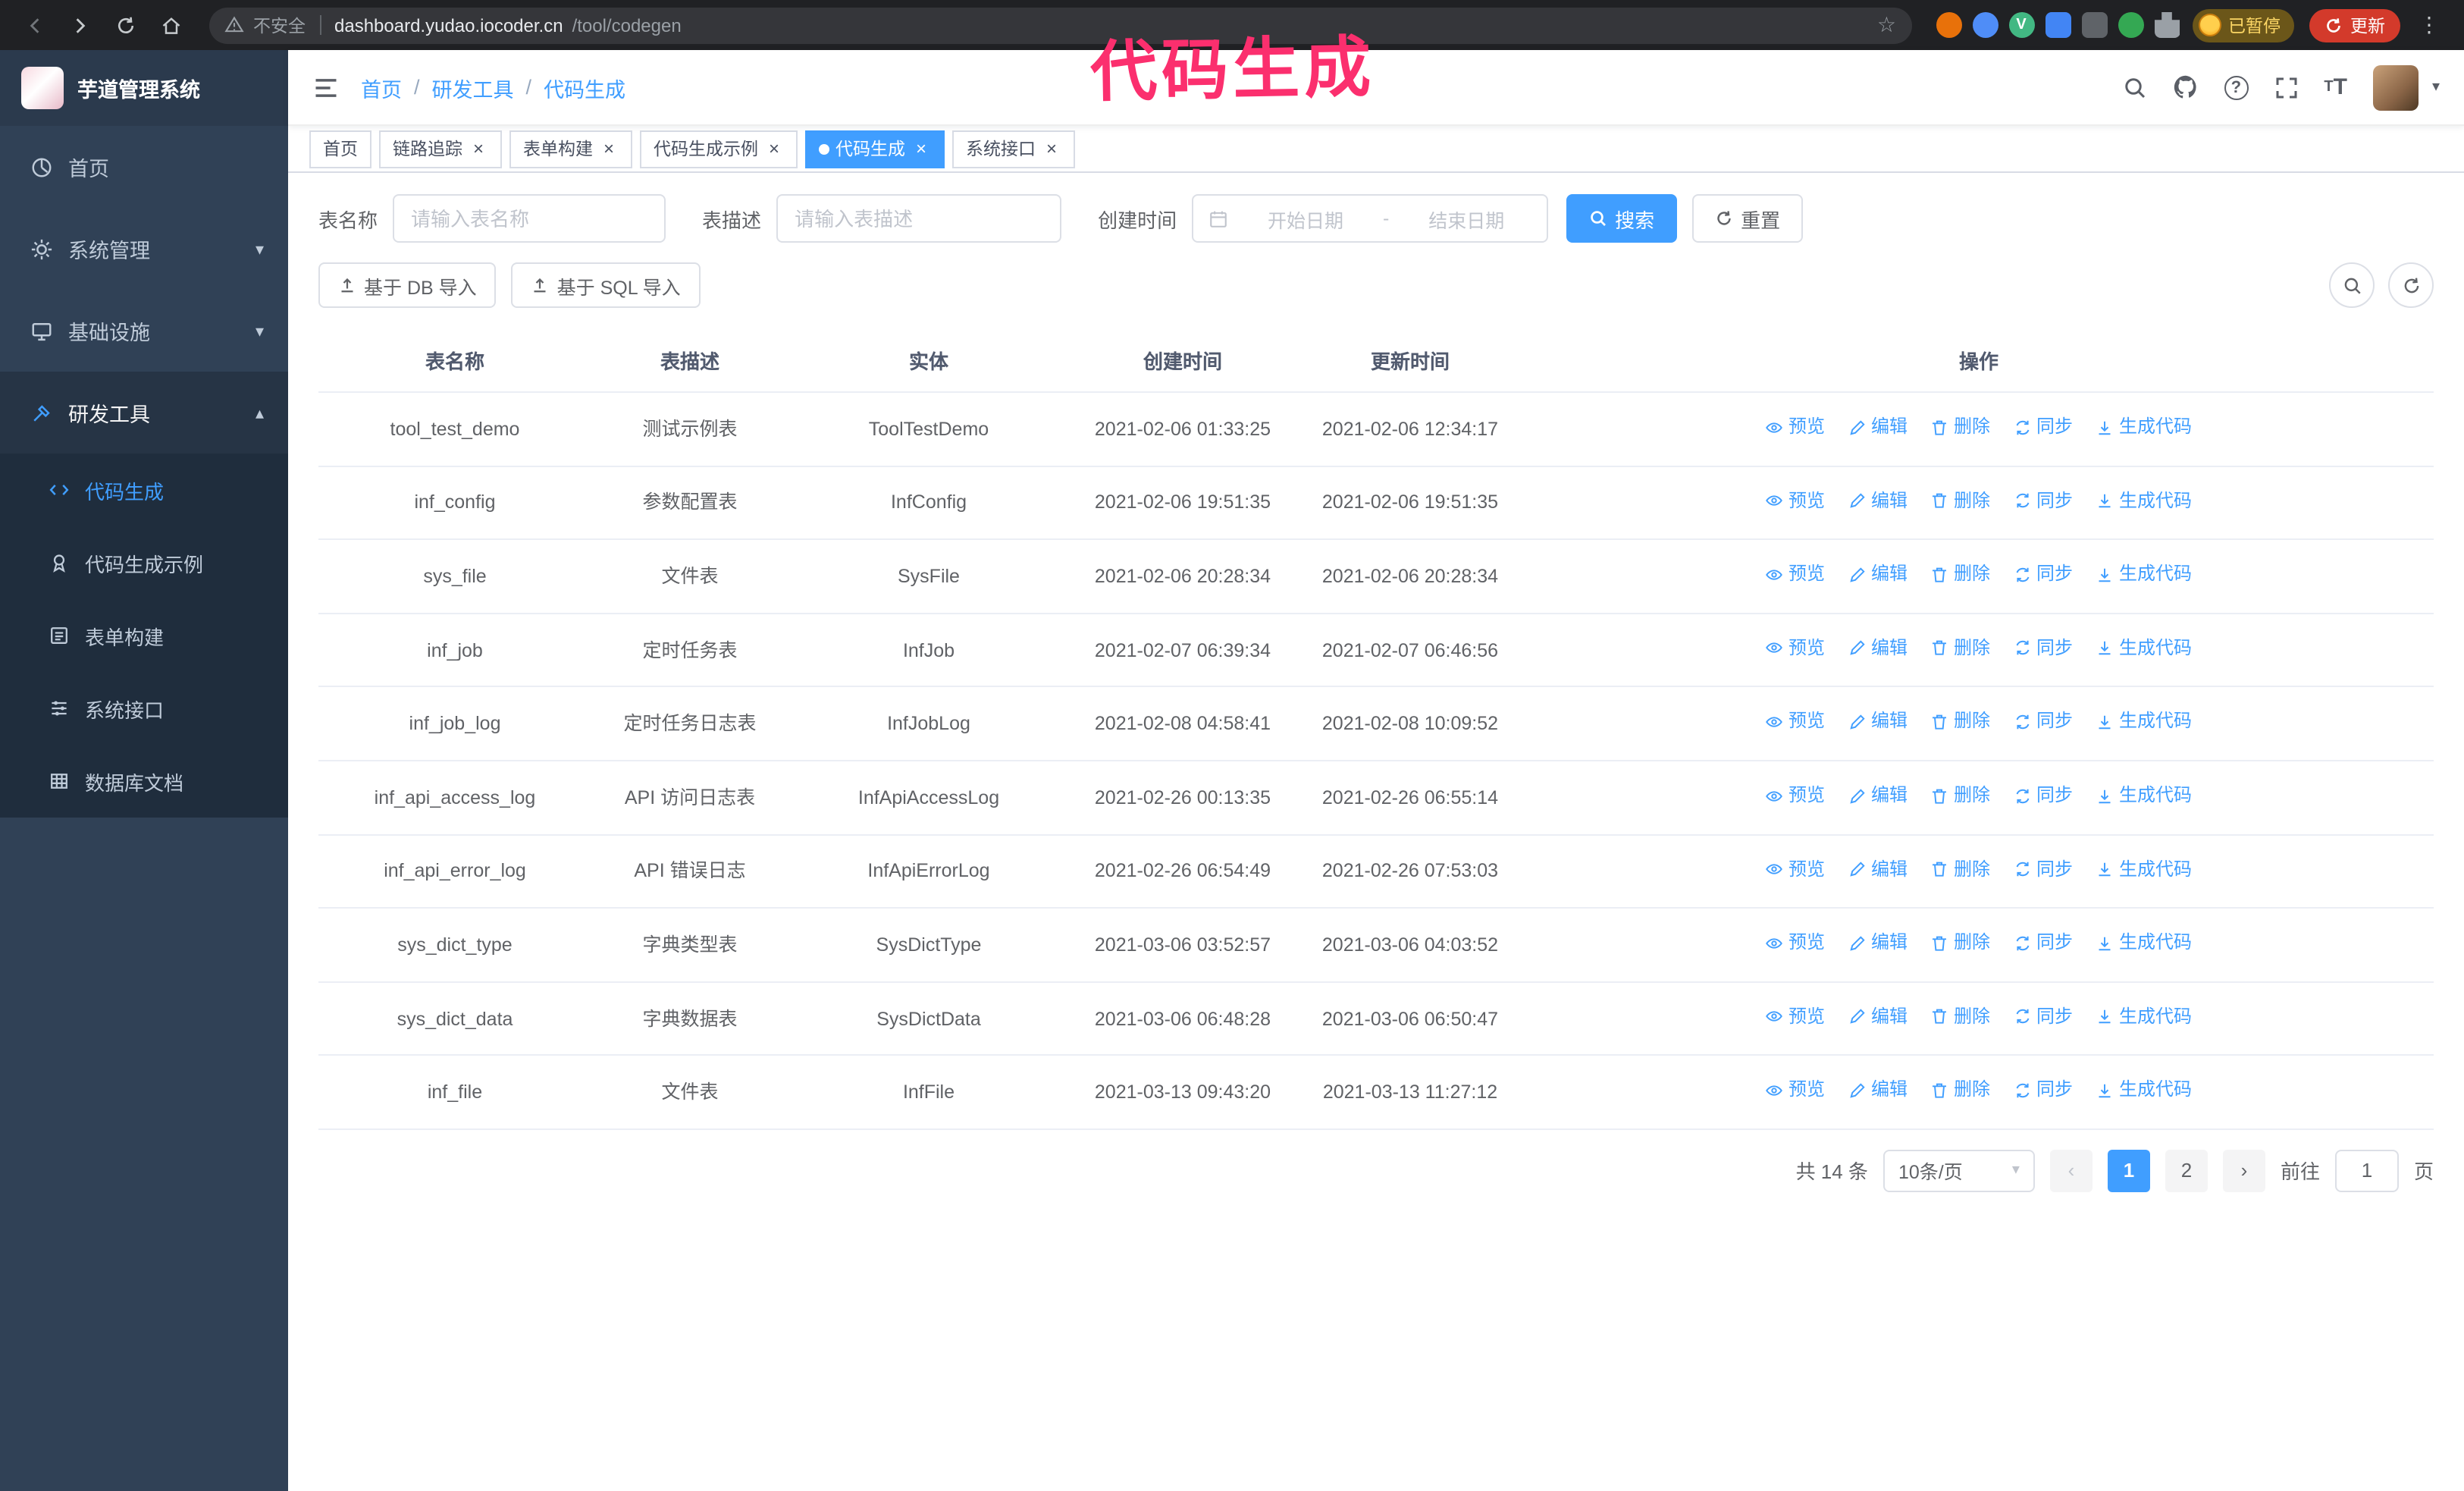 The width and height of the screenshot is (2464, 1491). What do you see at coordinates (2429, 25) in the screenshot?
I see `browser-menu-icon` at bounding box center [2429, 25].